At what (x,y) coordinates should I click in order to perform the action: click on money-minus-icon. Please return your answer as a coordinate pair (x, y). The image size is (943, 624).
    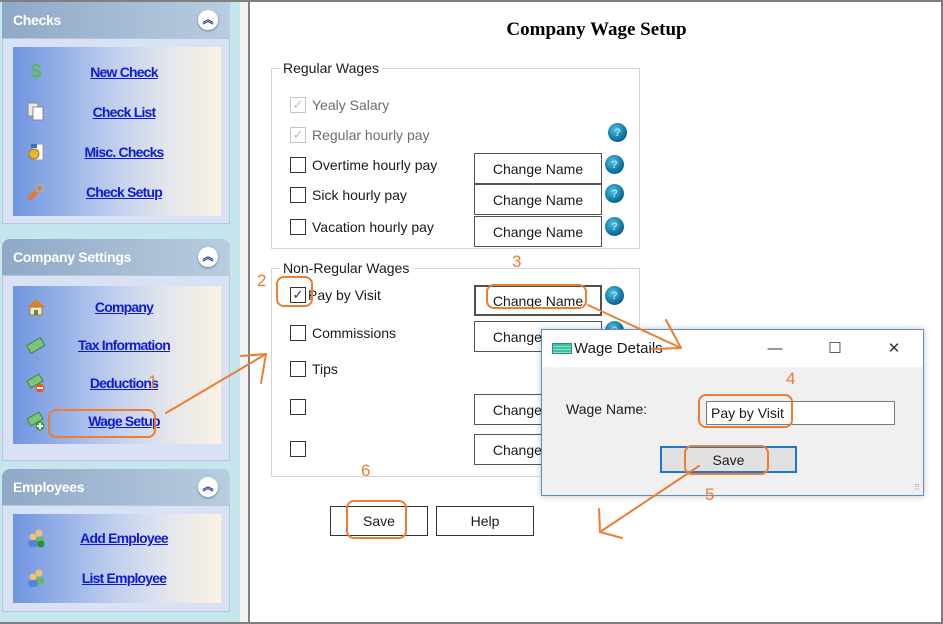
    Looking at the image, I should click on (36, 383).